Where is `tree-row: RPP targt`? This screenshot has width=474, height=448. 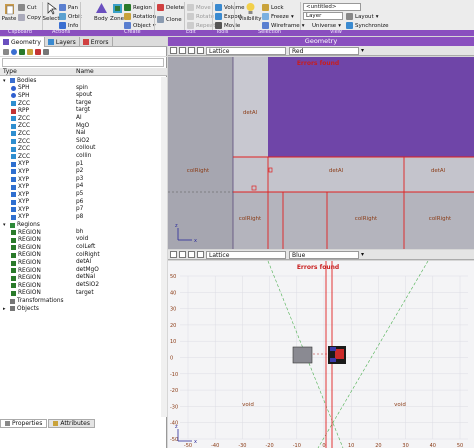 tree-row: RPP targt is located at coordinates (83, 111).